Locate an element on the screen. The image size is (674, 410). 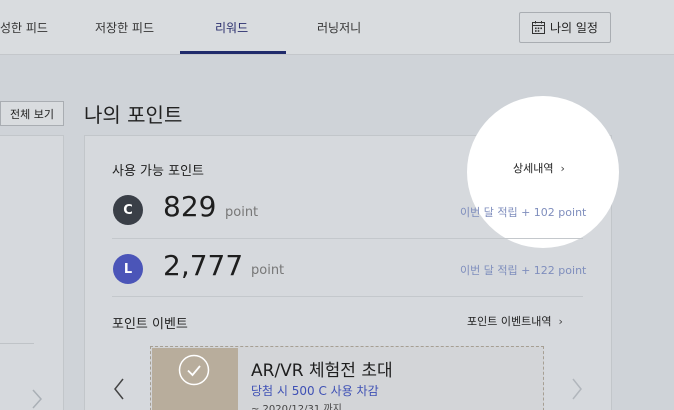
page-title: 나의 포인트 is located at coordinates (133, 115).